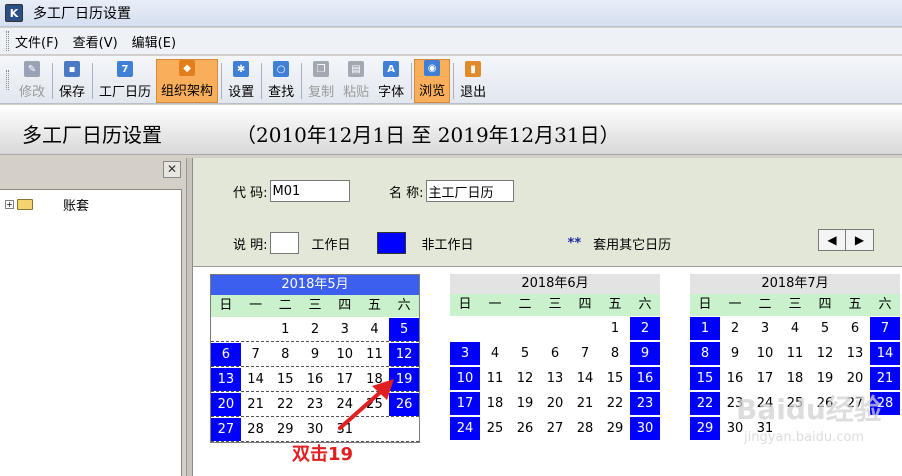 This screenshot has width=902, height=476. I want to click on menu-view: 查看(V), so click(95, 41).